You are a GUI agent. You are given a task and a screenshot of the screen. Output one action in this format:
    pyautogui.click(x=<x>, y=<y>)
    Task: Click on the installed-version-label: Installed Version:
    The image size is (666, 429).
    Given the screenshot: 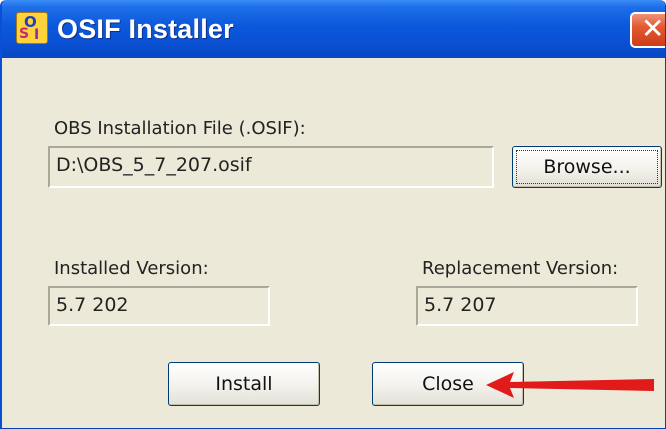 What is the action you would take?
    pyautogui.click(x=131, y=268)
    